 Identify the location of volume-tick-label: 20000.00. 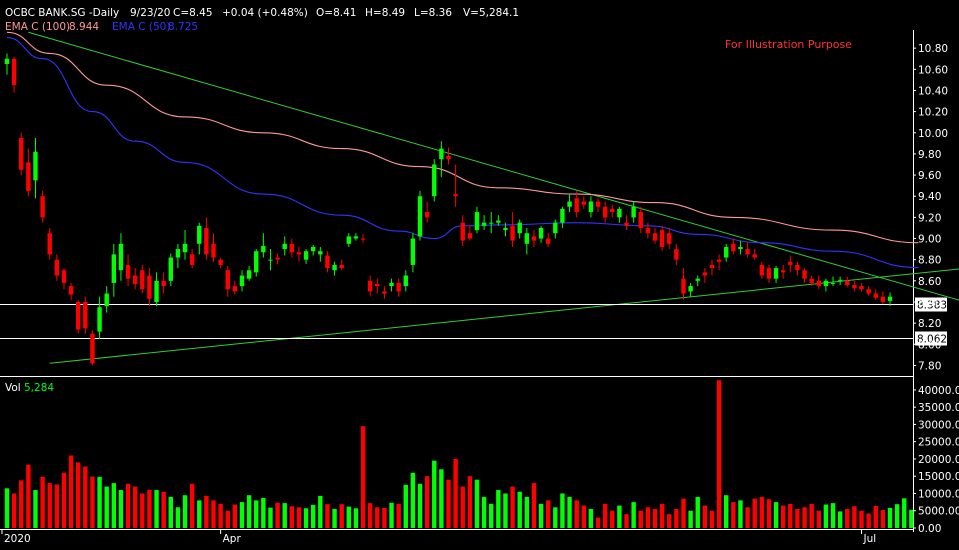
(938, 460).